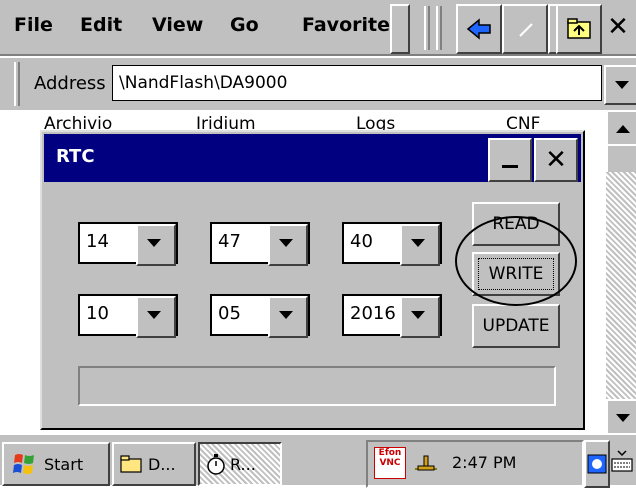 The height and width of the screenshot is (488, 636). Describe the element at coordinates (516, 326) in the screenshot. I see `update-button: UPDATE` at that location.